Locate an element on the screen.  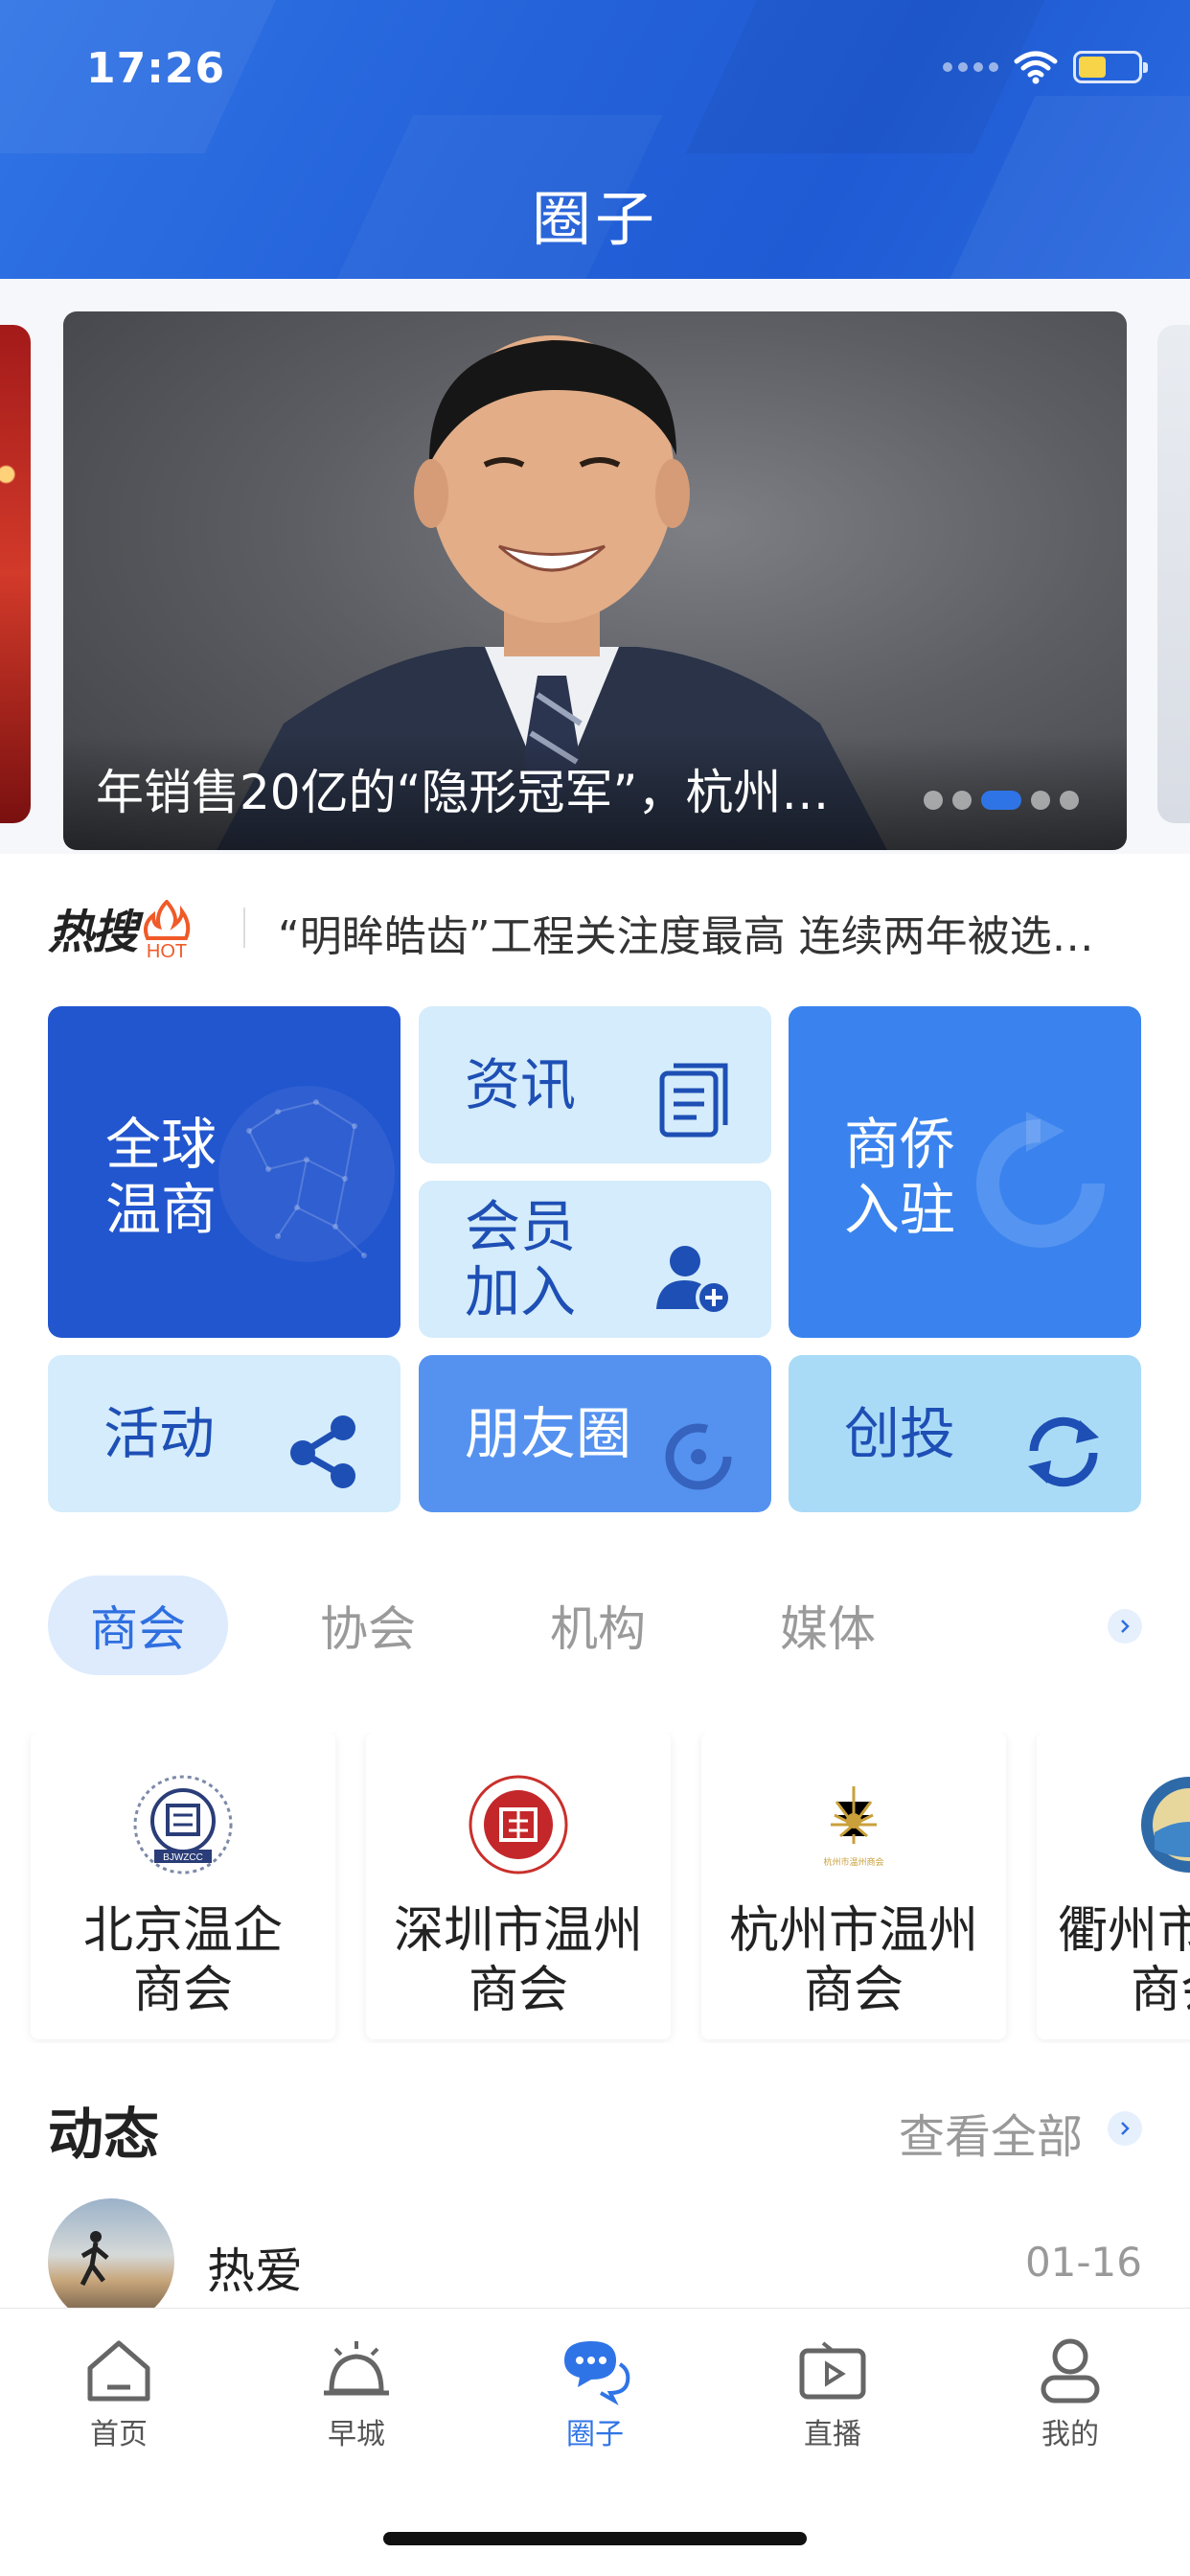
nav-label: 圈子 is located at coordinates (595, 2434).